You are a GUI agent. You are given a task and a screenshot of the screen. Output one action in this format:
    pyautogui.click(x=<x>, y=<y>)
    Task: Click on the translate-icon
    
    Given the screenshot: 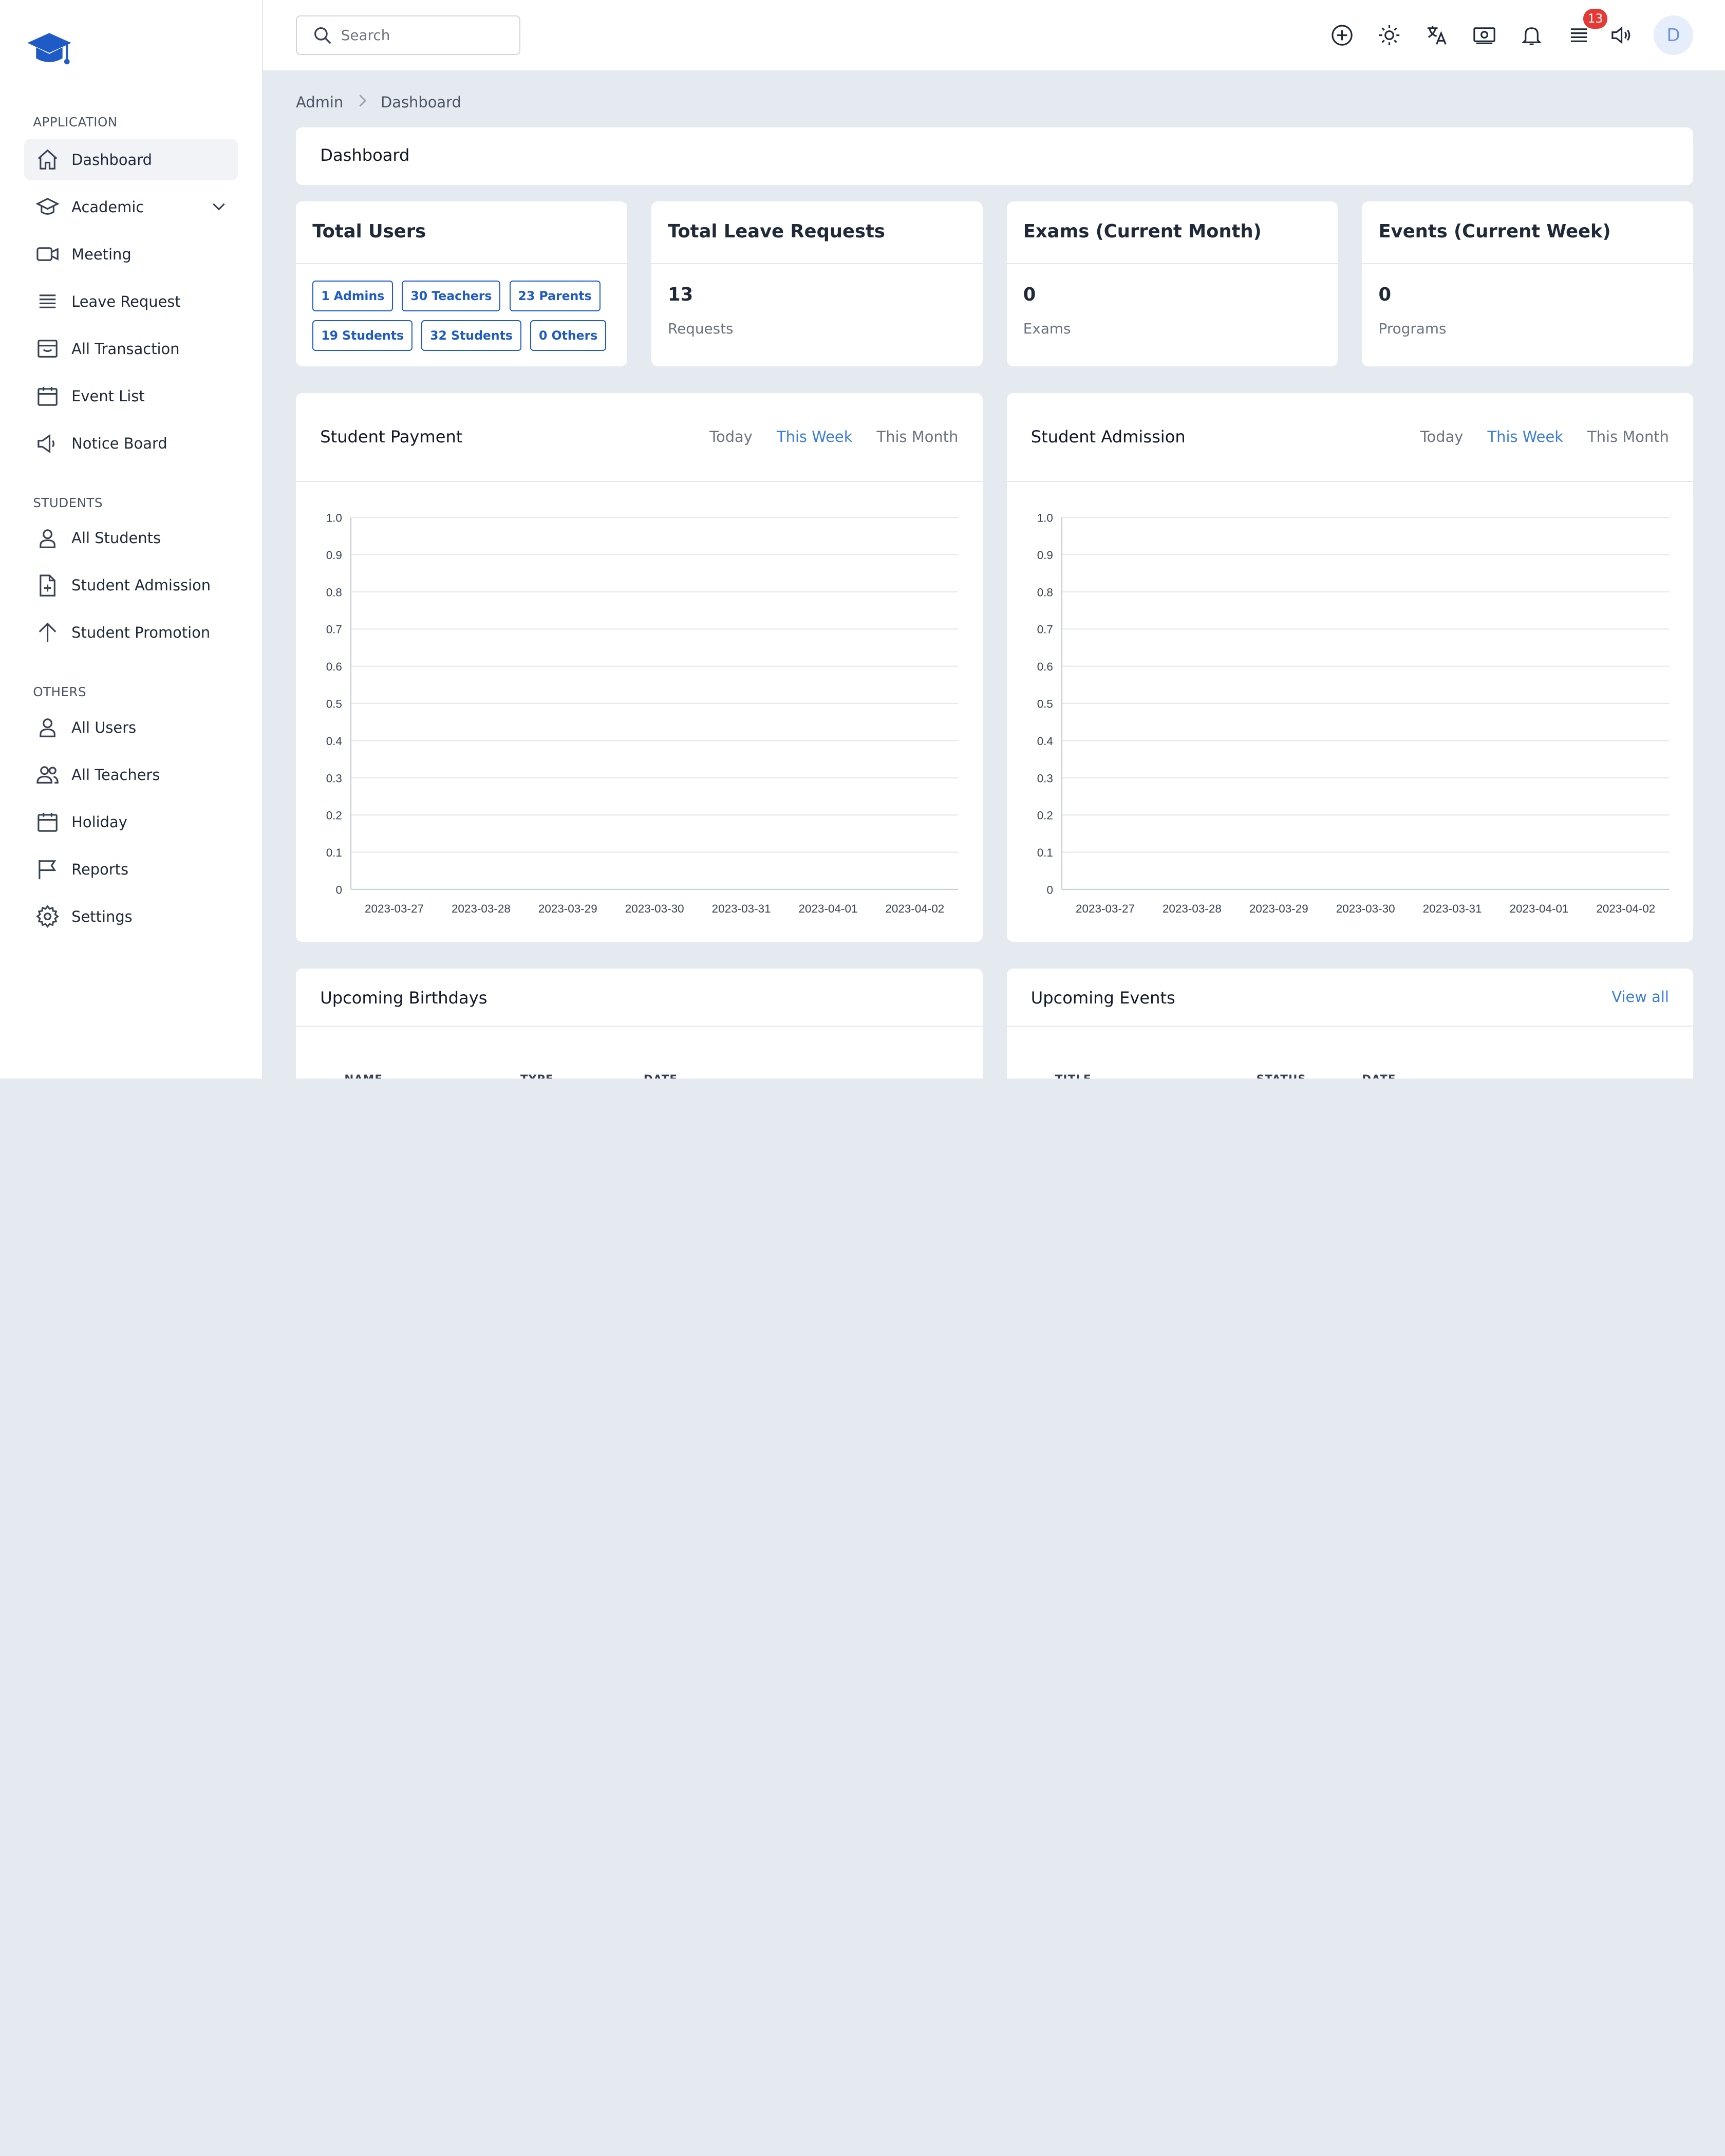 What is the action you would take?
    pyautogui.click(x=1437, y=35)
    